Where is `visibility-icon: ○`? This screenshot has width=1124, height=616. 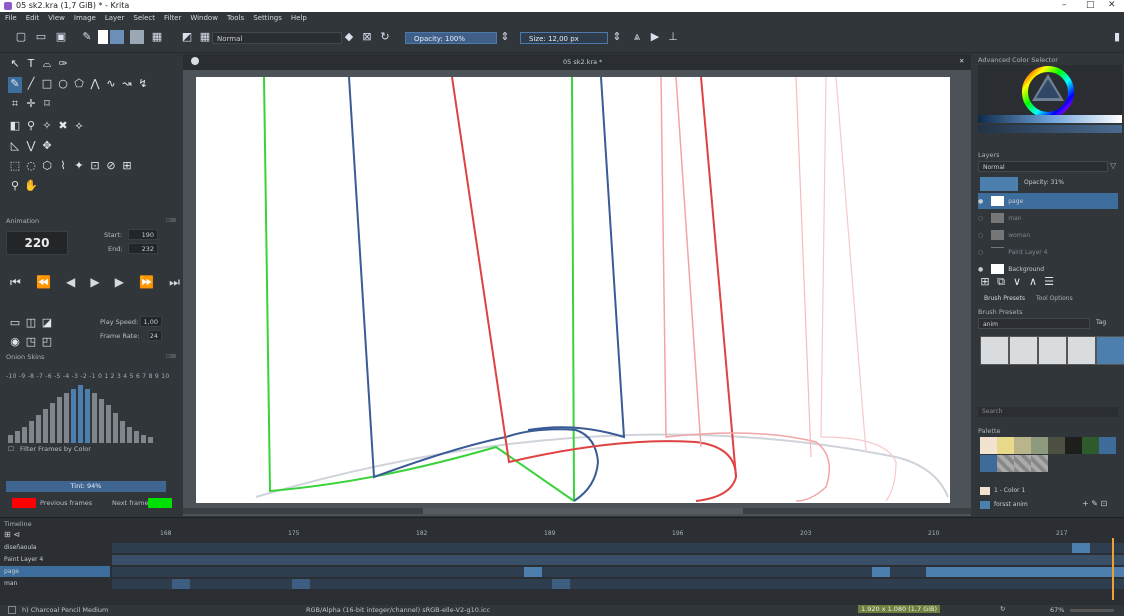
visibility-icon: ○ is located at coordinates (980, 235).